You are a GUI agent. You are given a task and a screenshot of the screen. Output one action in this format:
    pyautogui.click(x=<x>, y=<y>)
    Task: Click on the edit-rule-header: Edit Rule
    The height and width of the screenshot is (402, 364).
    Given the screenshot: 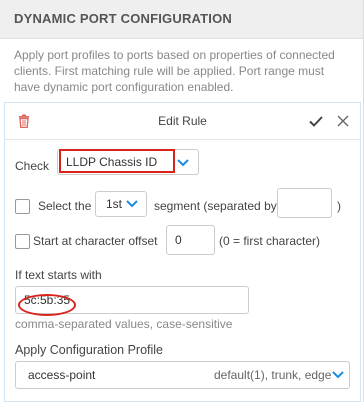 What is the action you would take?
    pyautogui.click(x=182, y=121)
    